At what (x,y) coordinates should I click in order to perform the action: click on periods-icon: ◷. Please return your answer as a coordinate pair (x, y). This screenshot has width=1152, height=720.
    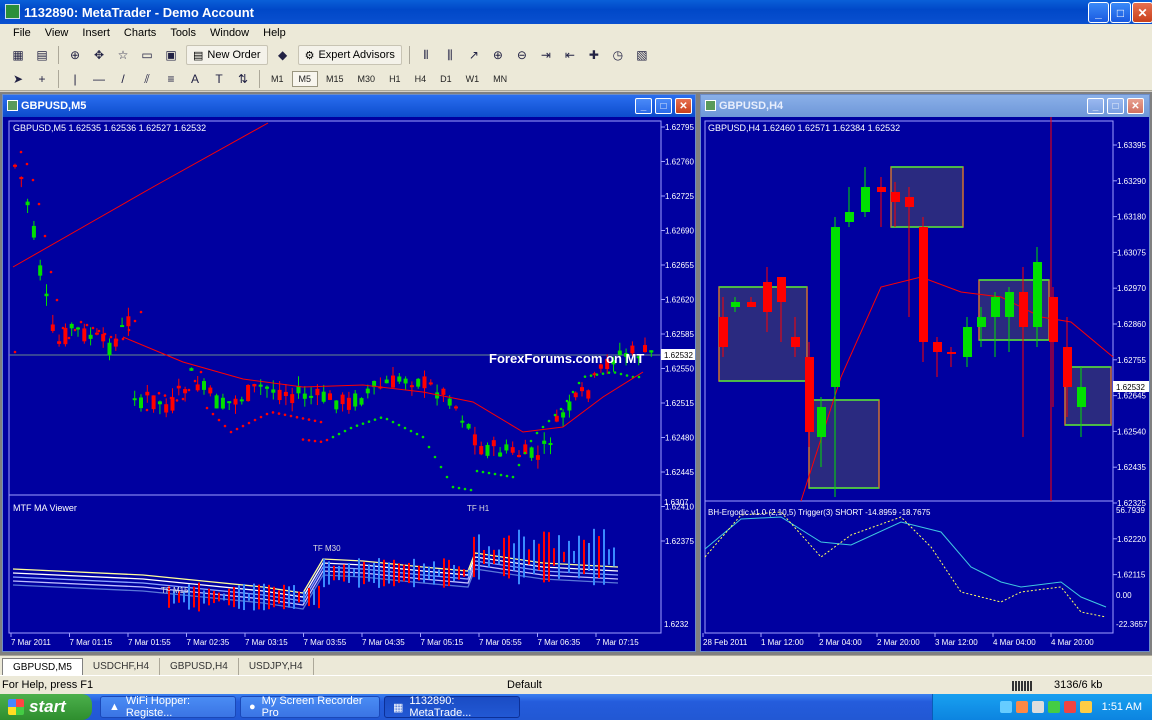
    Looking at the image, I should click on (618, 55).